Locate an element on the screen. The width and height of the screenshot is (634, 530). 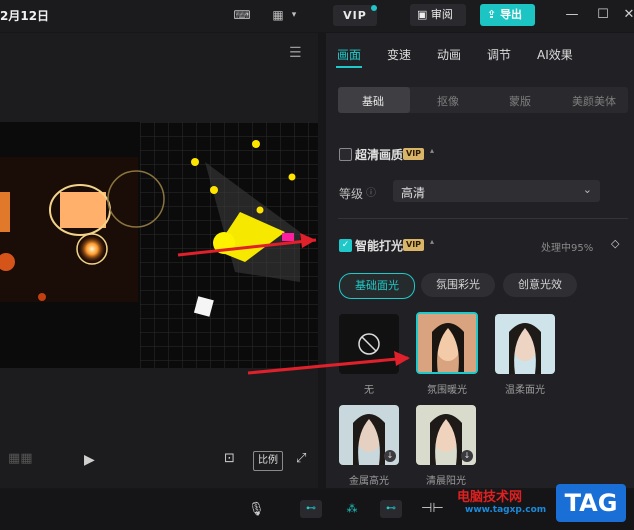
watermark-url: www.tagxp.com is located at coordinates (506, 510).